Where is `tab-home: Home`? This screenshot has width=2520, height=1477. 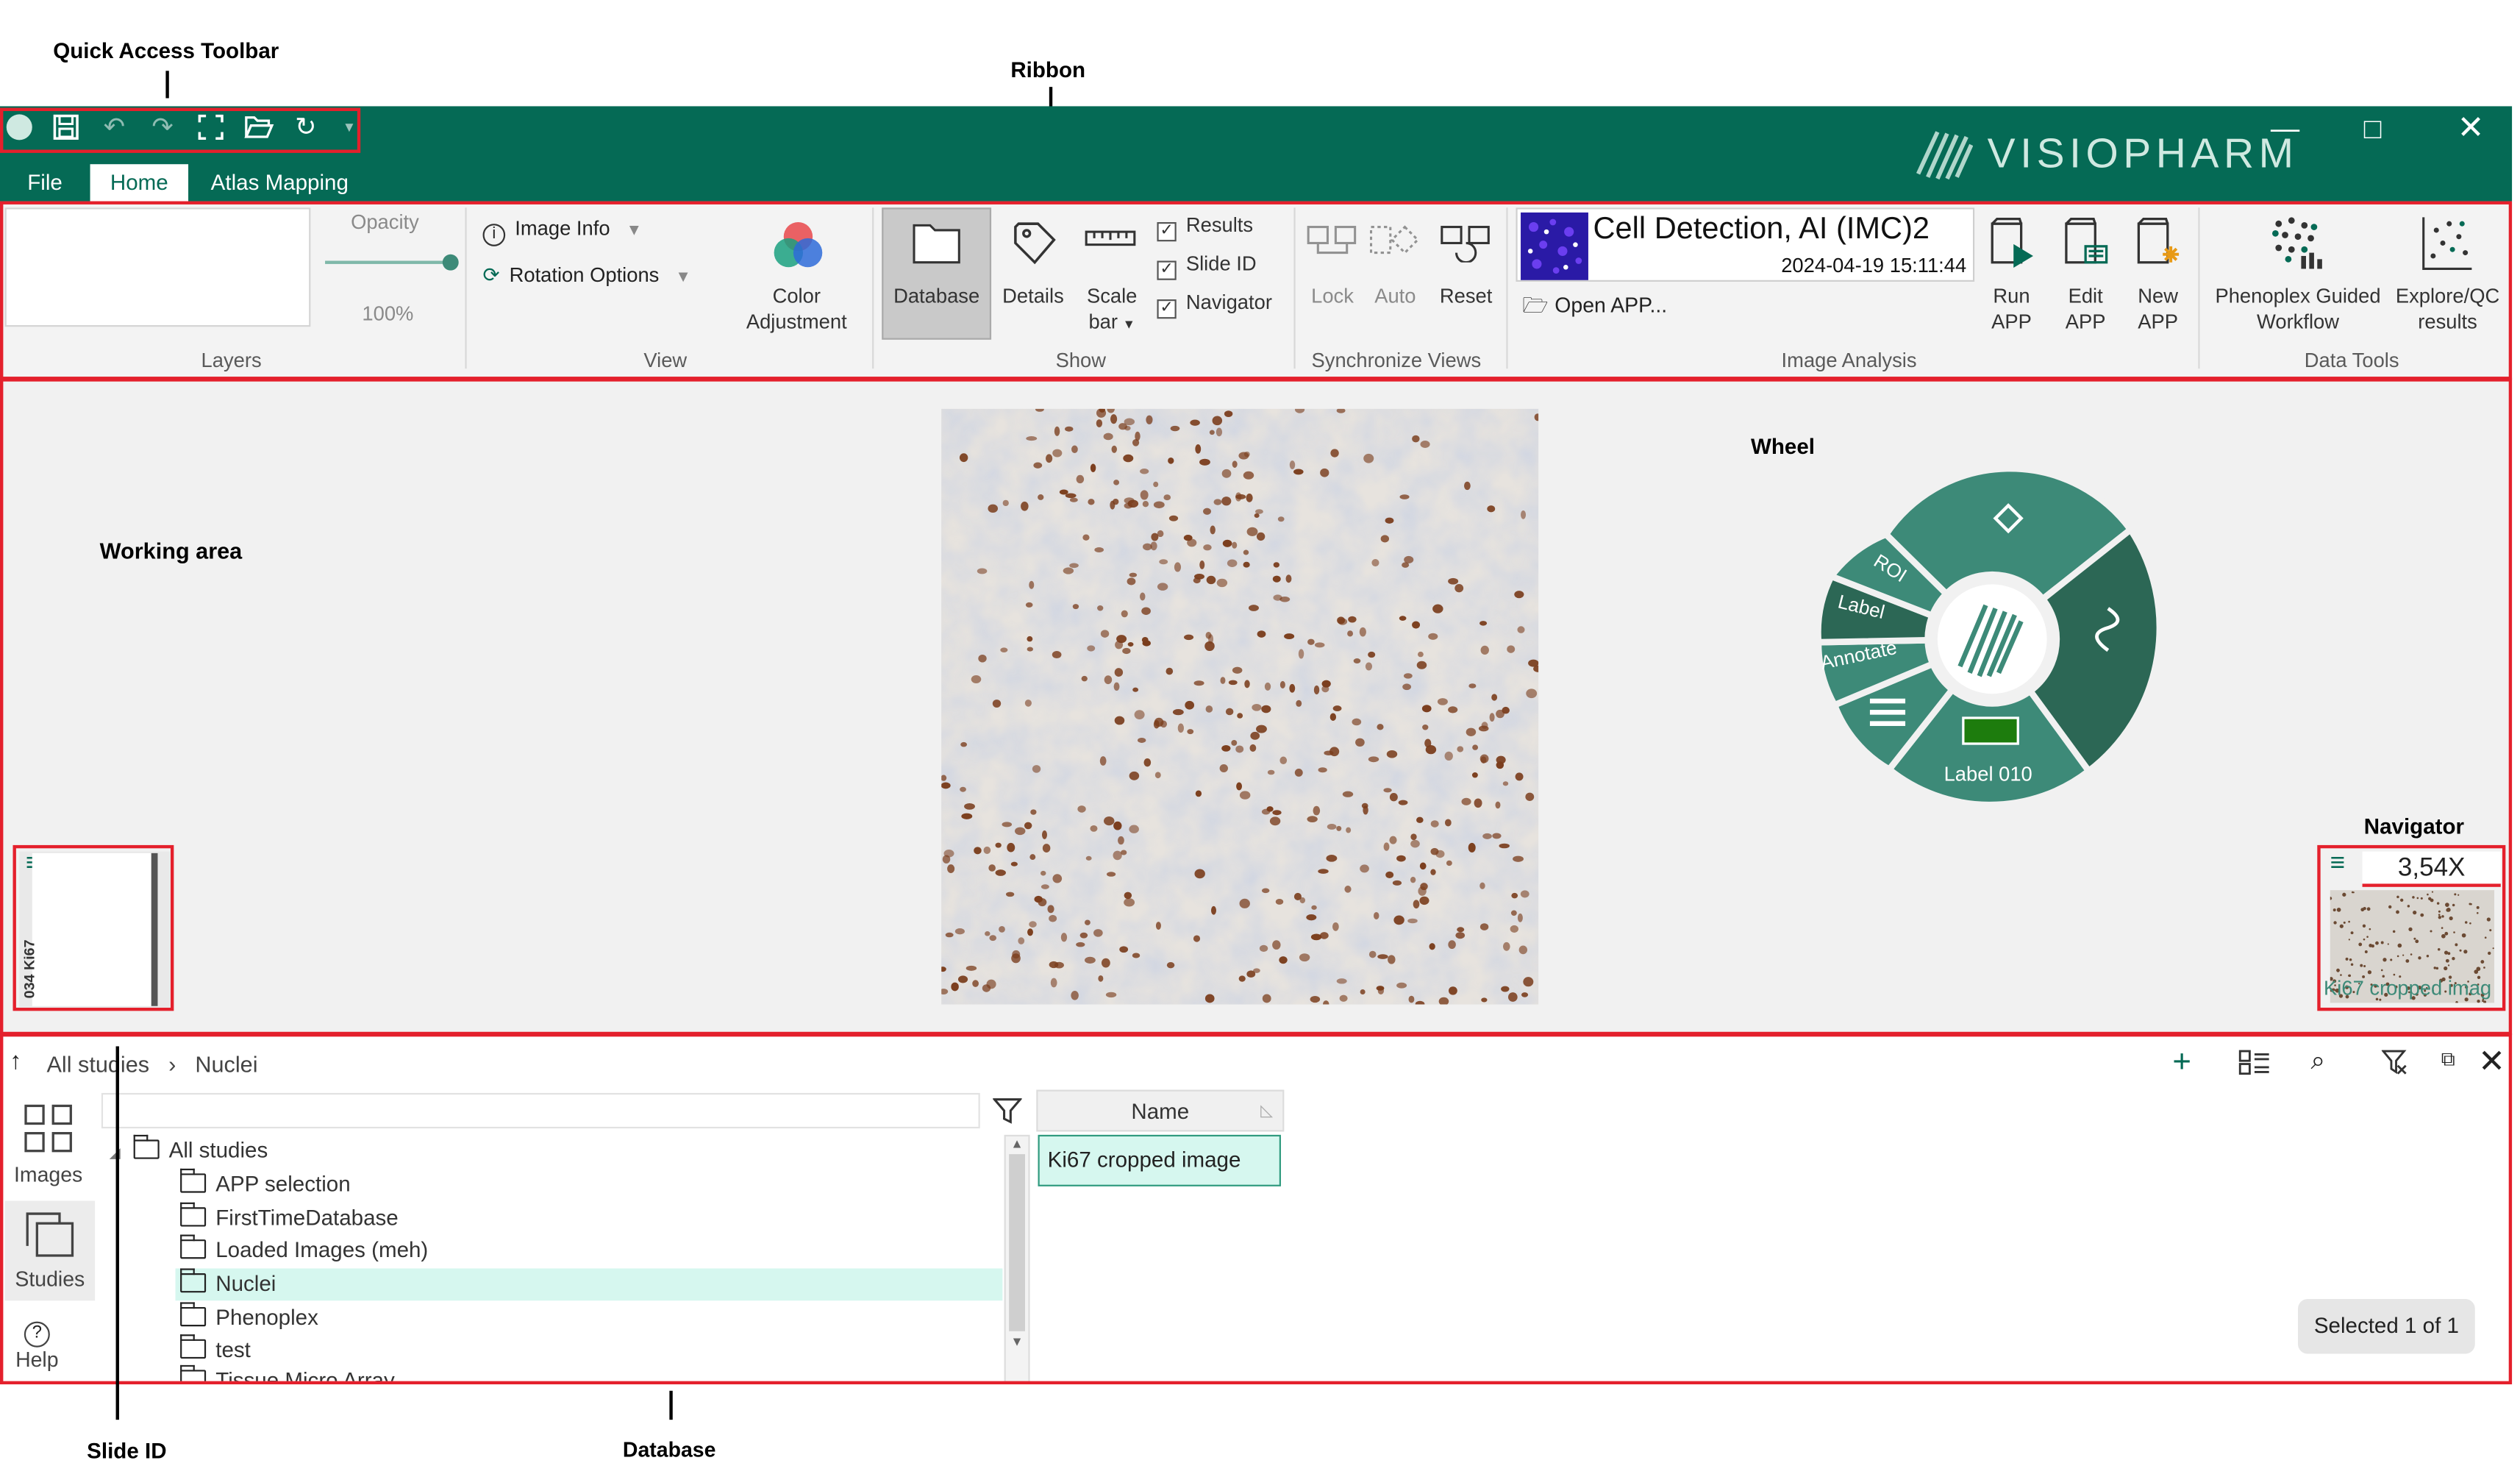 tab-home: Home is located at coordinates (139, 183).